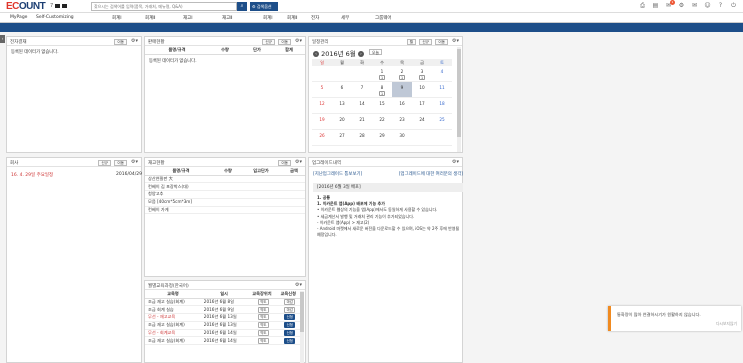 The image size is (743, 363). Describe the element at coordinates (322, 137) in the screenshot. I see `calendar-day: 26` at that location.